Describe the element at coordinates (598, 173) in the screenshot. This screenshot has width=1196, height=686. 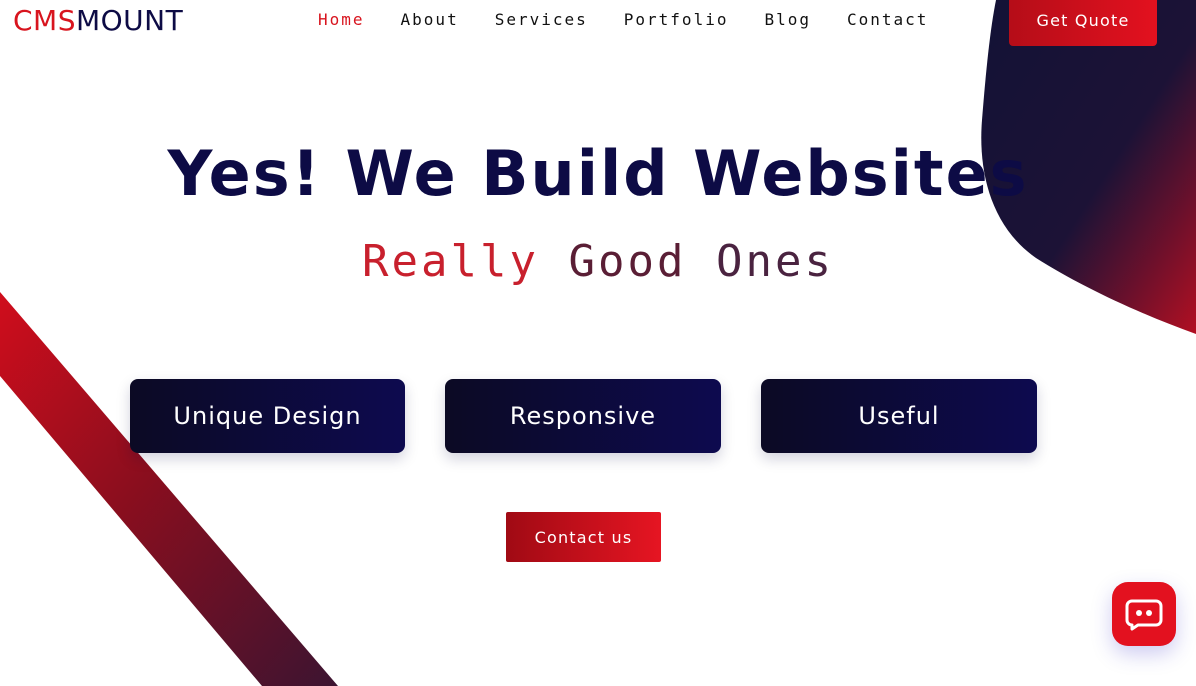
I see `hero-title: Yes! We Build Websites` at that location.